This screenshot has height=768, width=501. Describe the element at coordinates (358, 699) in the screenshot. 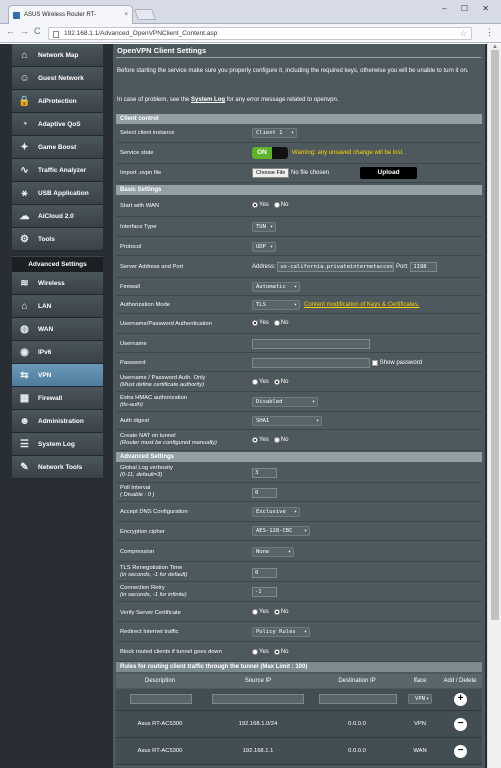

I see `new-destination-ip-input` at that location.